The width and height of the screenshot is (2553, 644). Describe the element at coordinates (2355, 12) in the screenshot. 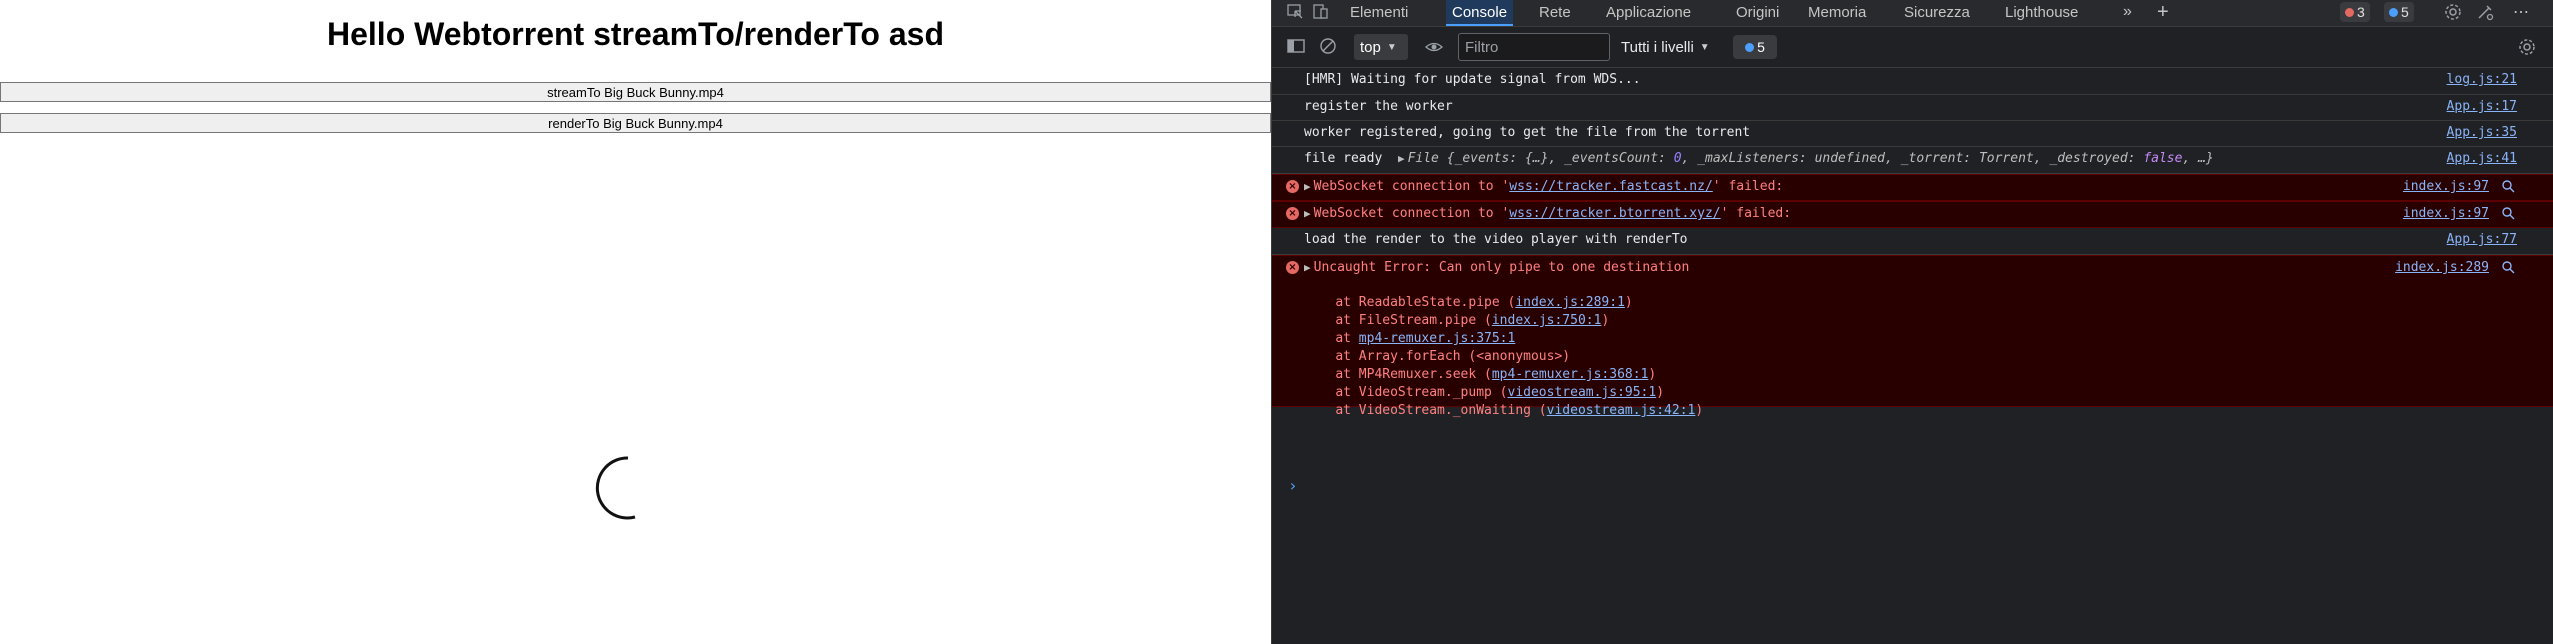

I see `error-count-badge: 3` at that location.